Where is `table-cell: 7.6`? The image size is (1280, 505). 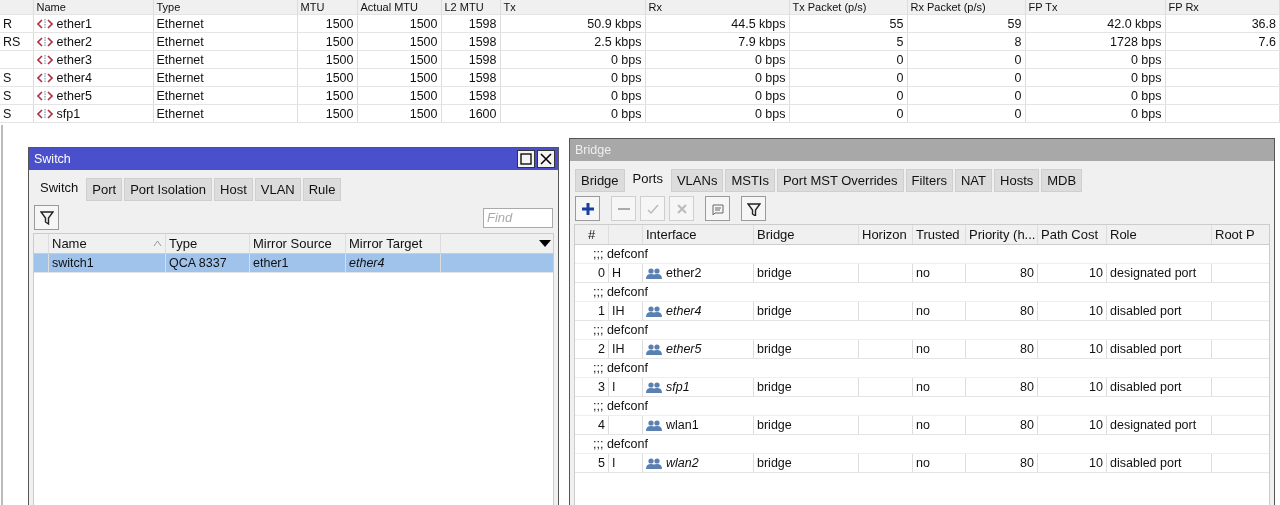 table-cell: 7.6 is located at coordinates (1267, 41).